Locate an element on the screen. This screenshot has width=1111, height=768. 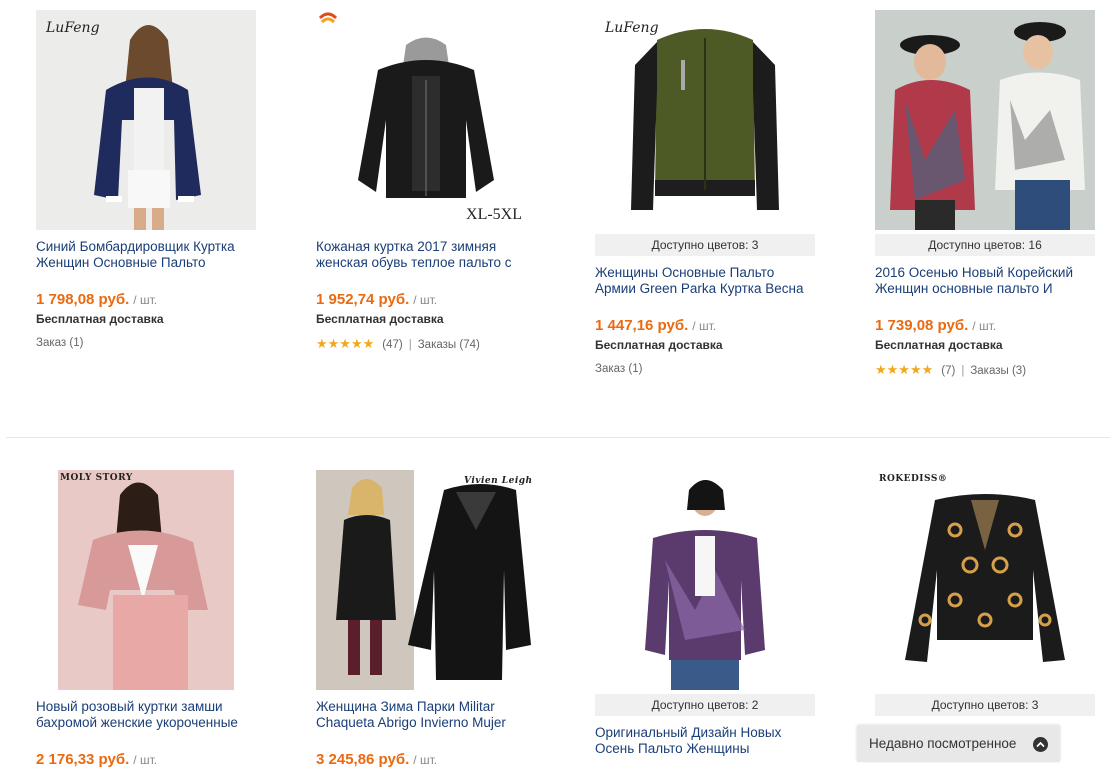
product-image: MOLY STORY is located at coordinates (146, 580).